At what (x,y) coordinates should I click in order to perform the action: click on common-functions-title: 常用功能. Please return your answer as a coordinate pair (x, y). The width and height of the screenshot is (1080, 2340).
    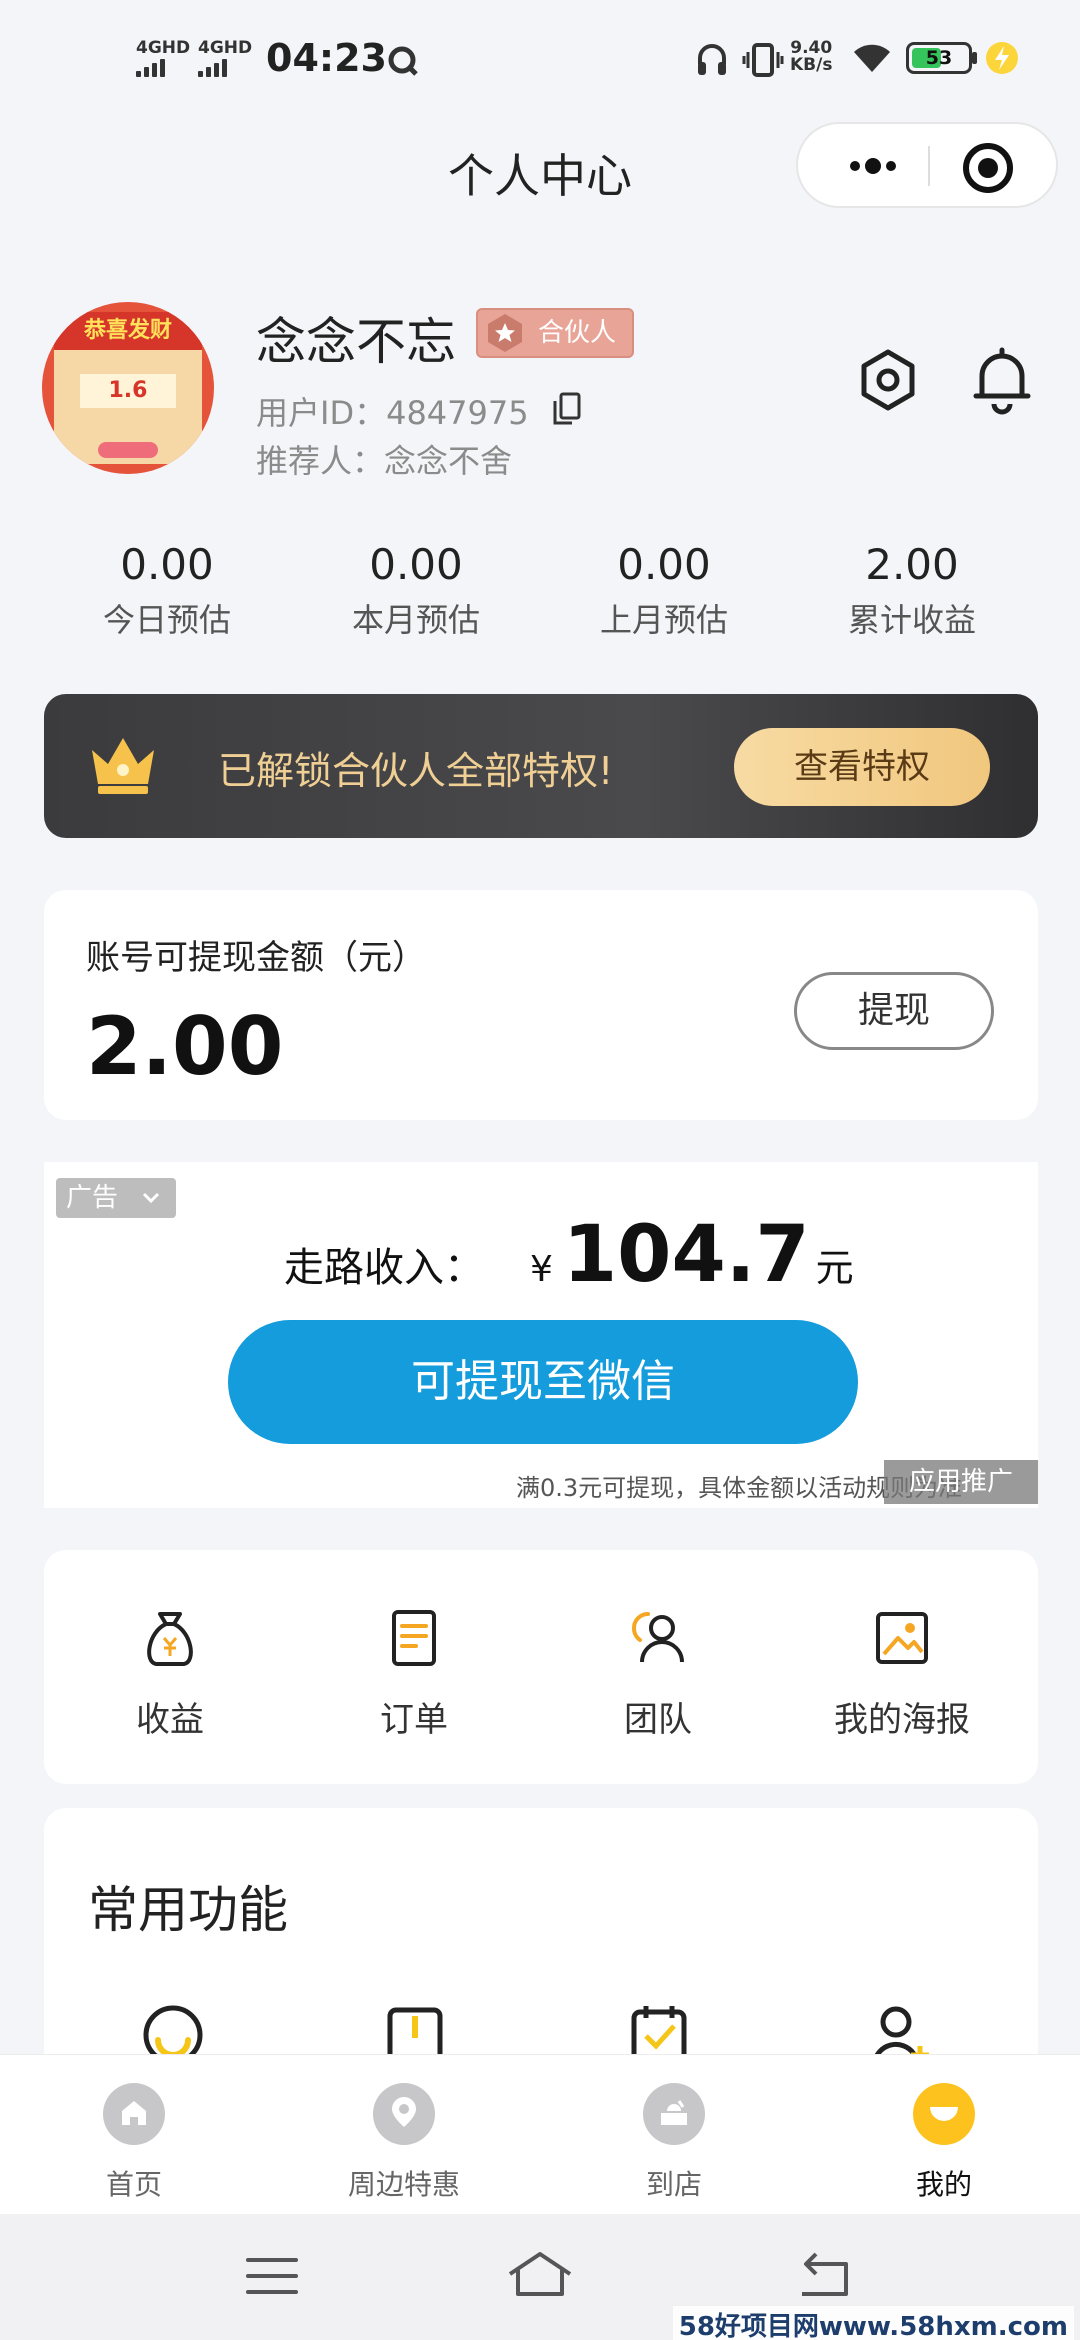
    Looking at the image, I should click on (188, 1910).